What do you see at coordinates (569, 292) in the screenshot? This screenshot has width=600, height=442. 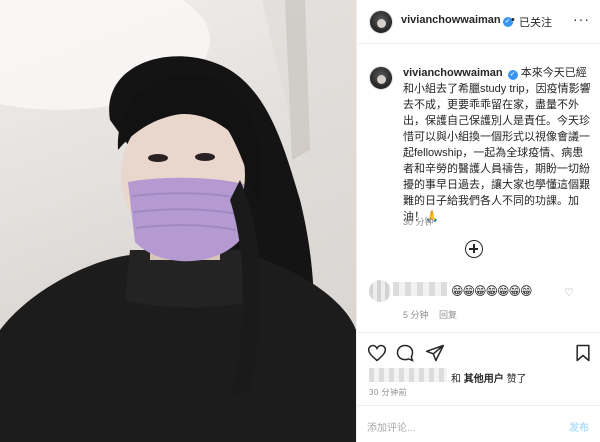 I see `comment-like-icon: ♡` at bounding box center [569, 292].